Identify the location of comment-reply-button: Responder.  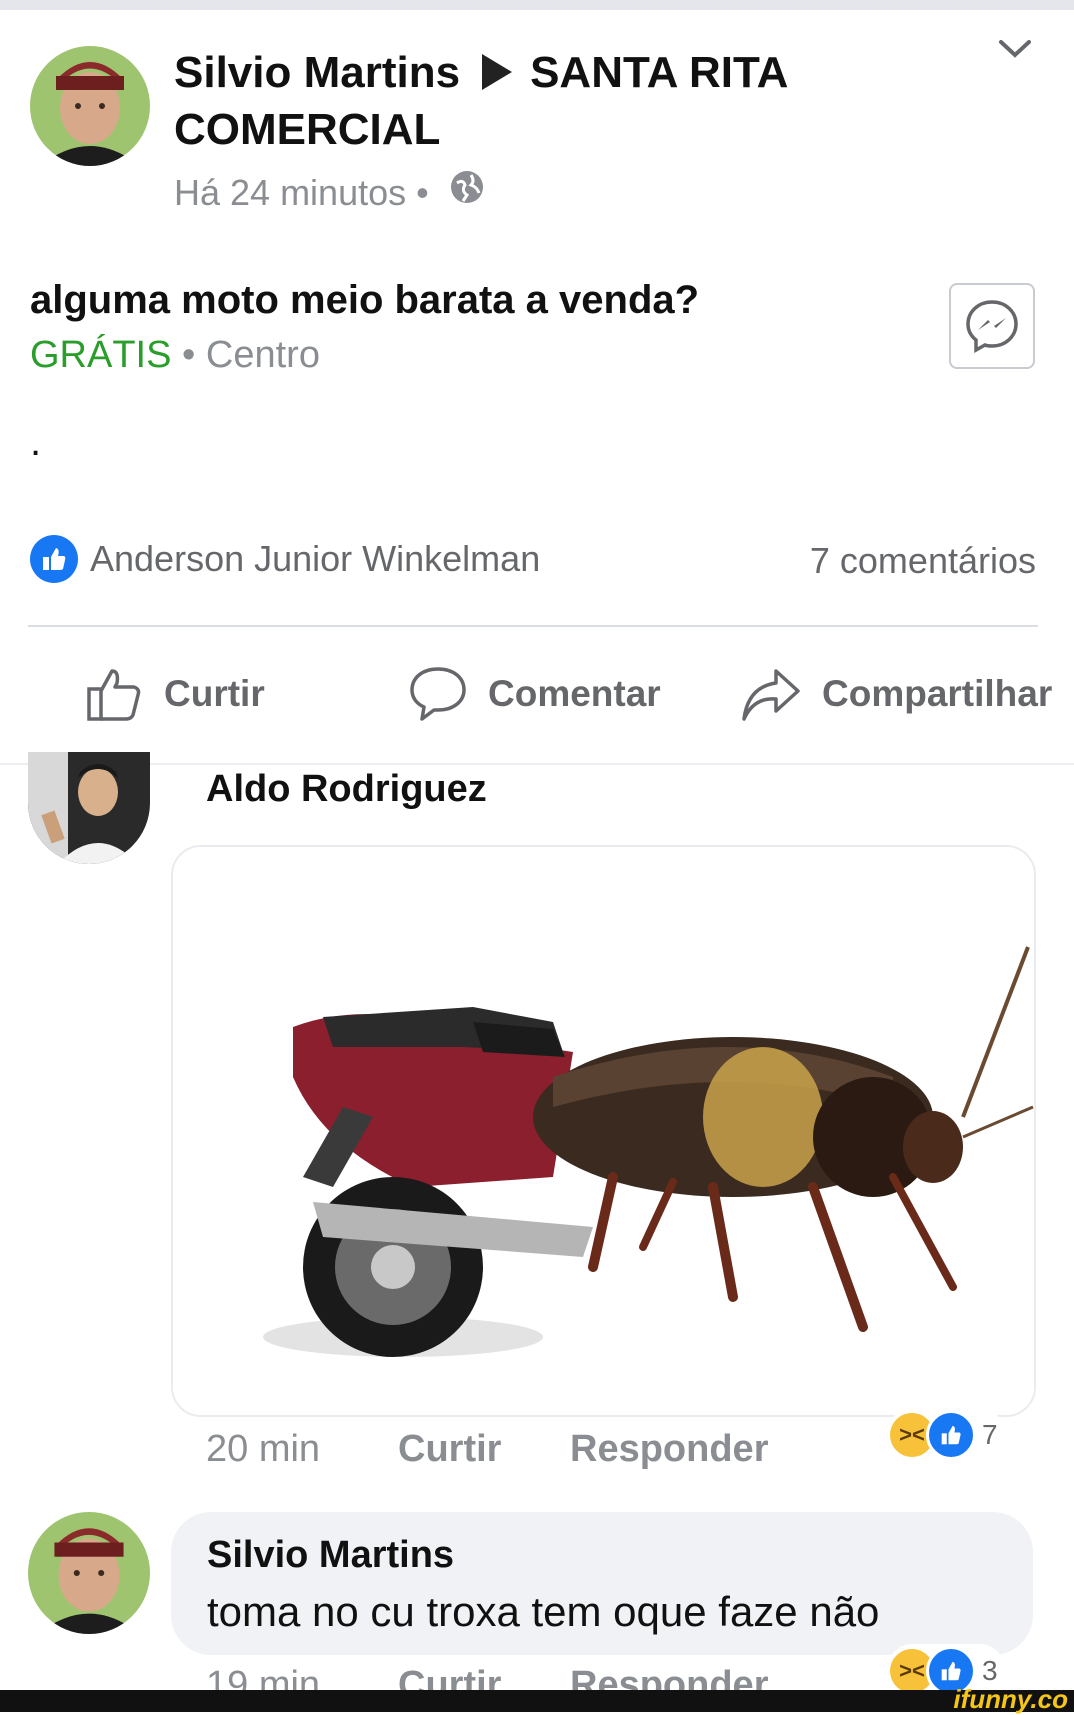
(669, 1449).